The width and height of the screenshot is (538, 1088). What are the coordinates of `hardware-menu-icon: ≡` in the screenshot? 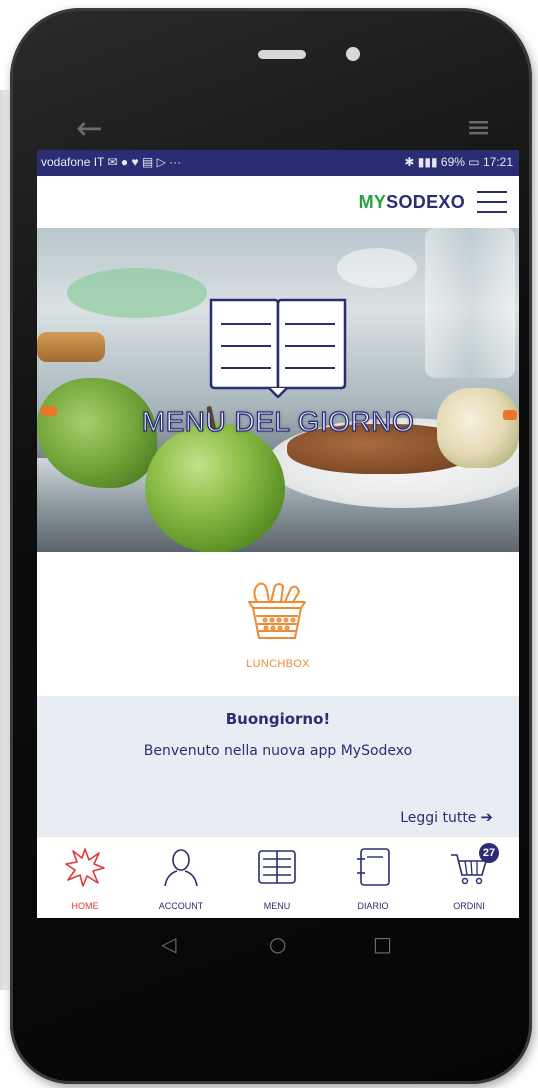 It's located at (478, 128).